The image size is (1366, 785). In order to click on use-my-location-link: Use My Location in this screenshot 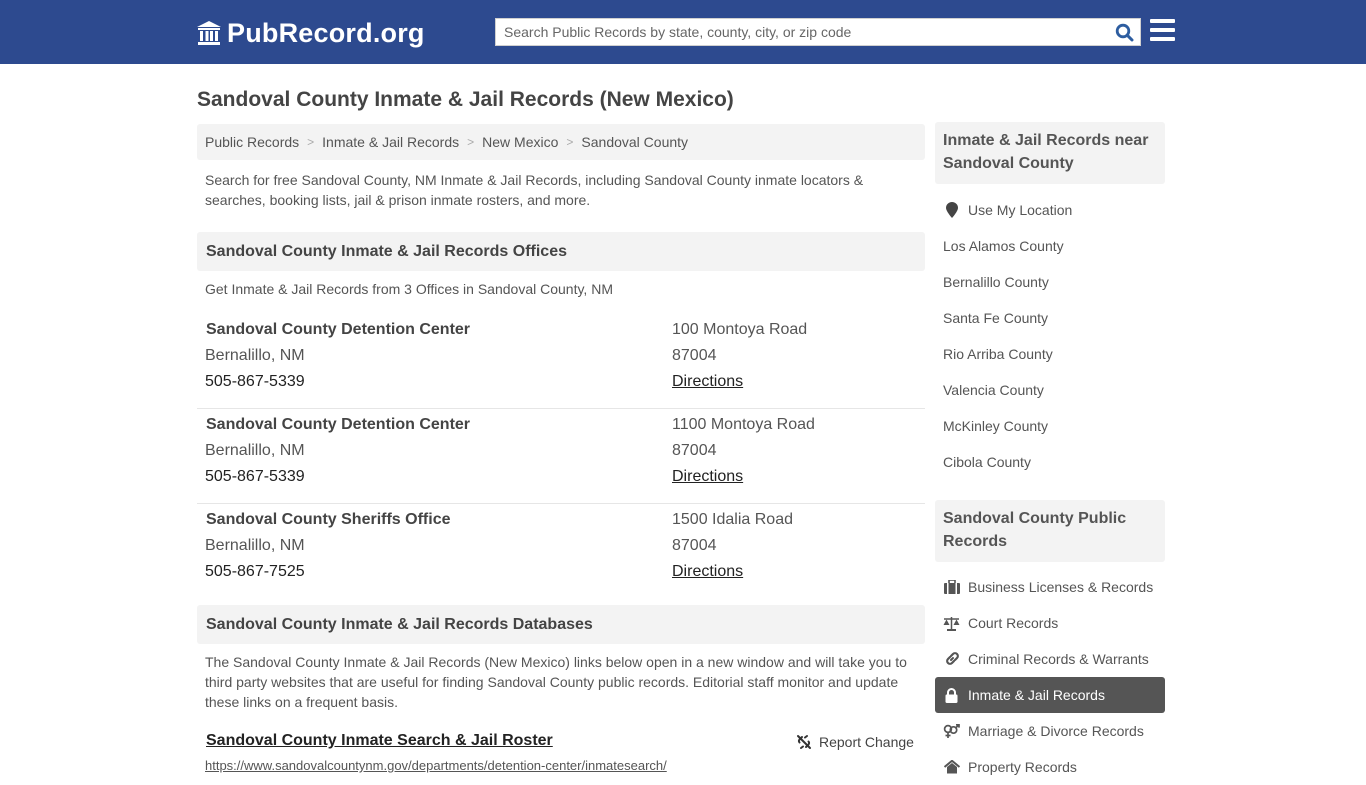, I will do `click(1050, 210)`.